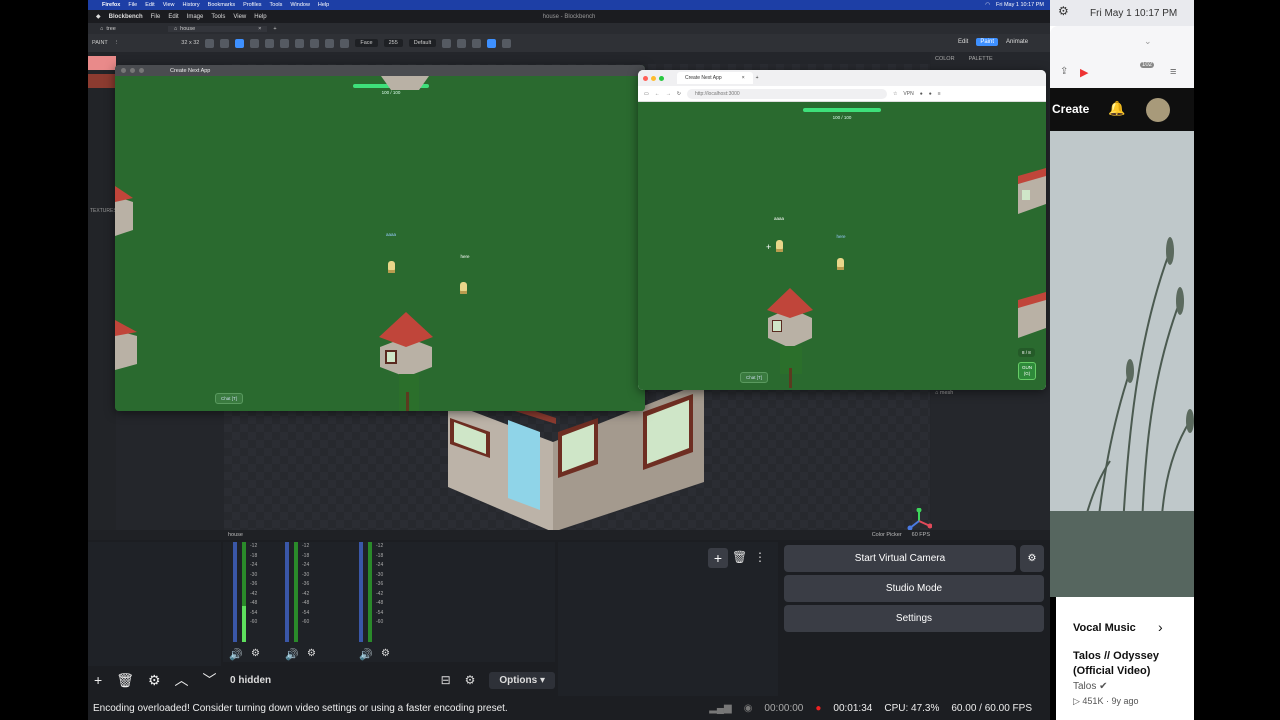 The image size is (1280, 720). What do you see at coordinates (222, 5) in the screenshot?
I see `menubar-item-bookmarks: Bookmarks` at bounding box center [222, 5].